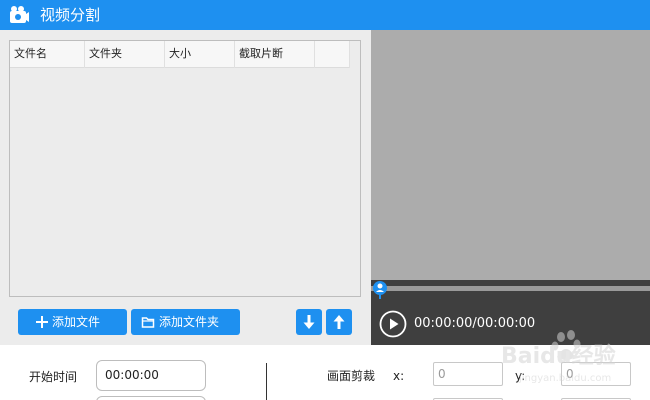  I want to click on column-header-clip: 截取片断, so click(275, 54).